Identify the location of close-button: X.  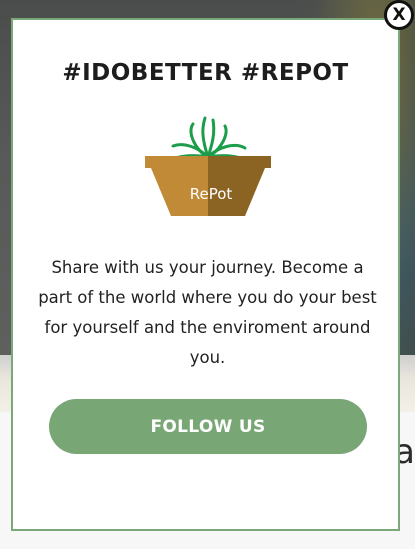
(399, 15).